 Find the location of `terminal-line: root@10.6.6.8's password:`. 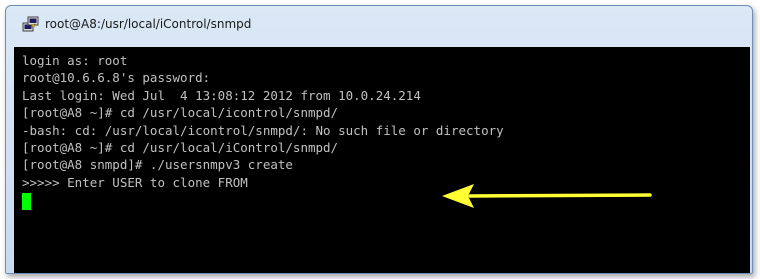

terminal-line: root@10.6.6.8's password: is located at coordinates (116, 78).